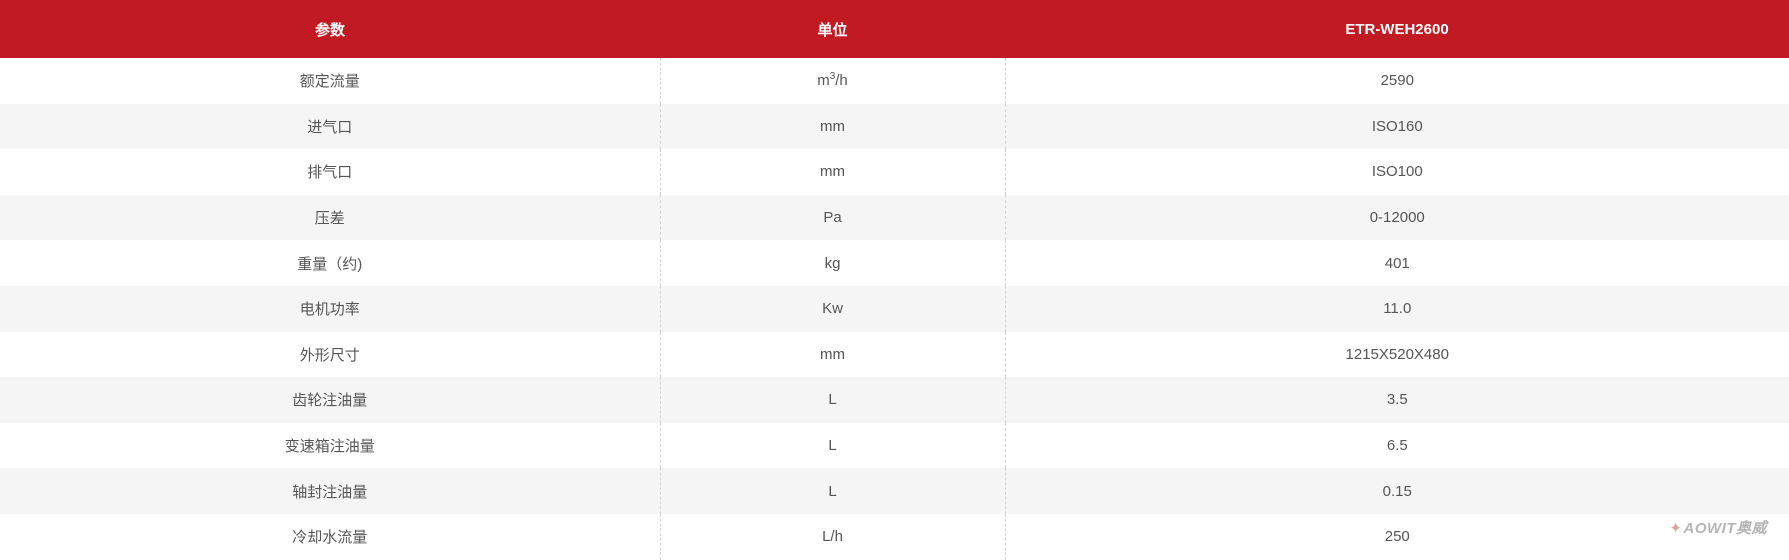 The height and width of the screenshot is (560, 1789). I want to click on table-row: 压差 Pa 0-12000, so click(894, 217).